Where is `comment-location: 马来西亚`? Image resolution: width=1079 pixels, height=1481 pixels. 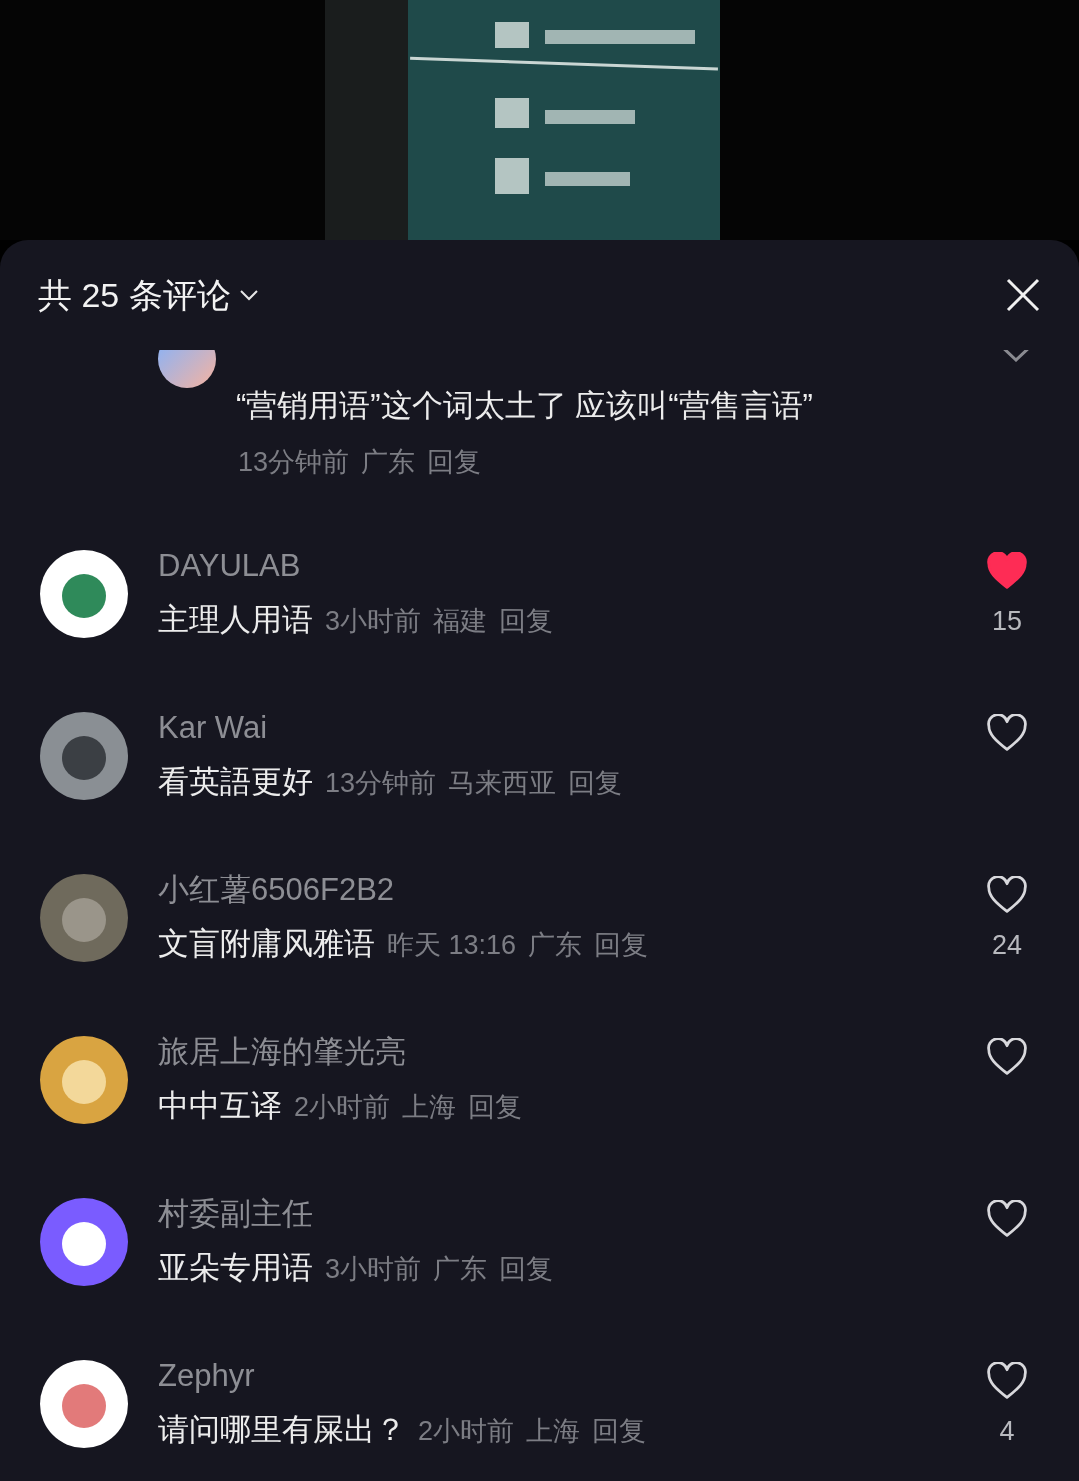 comment-location: 马来西亚 is located at coordinates (502, 783).